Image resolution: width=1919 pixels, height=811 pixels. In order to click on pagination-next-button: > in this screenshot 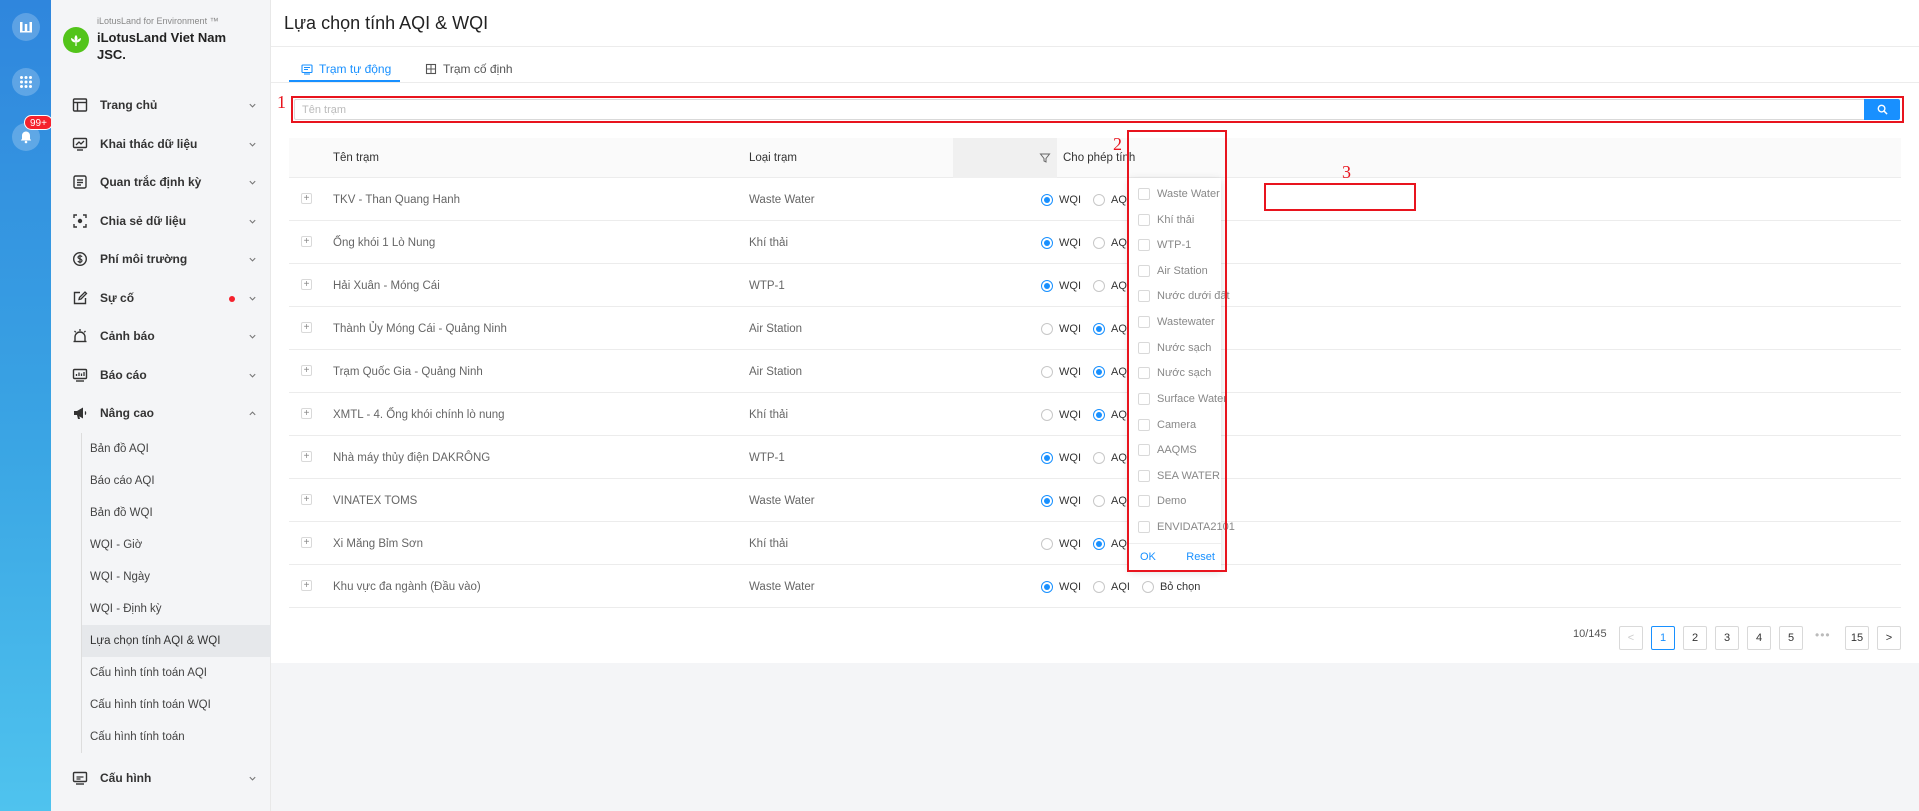, I will do `click(1889, 638)`.